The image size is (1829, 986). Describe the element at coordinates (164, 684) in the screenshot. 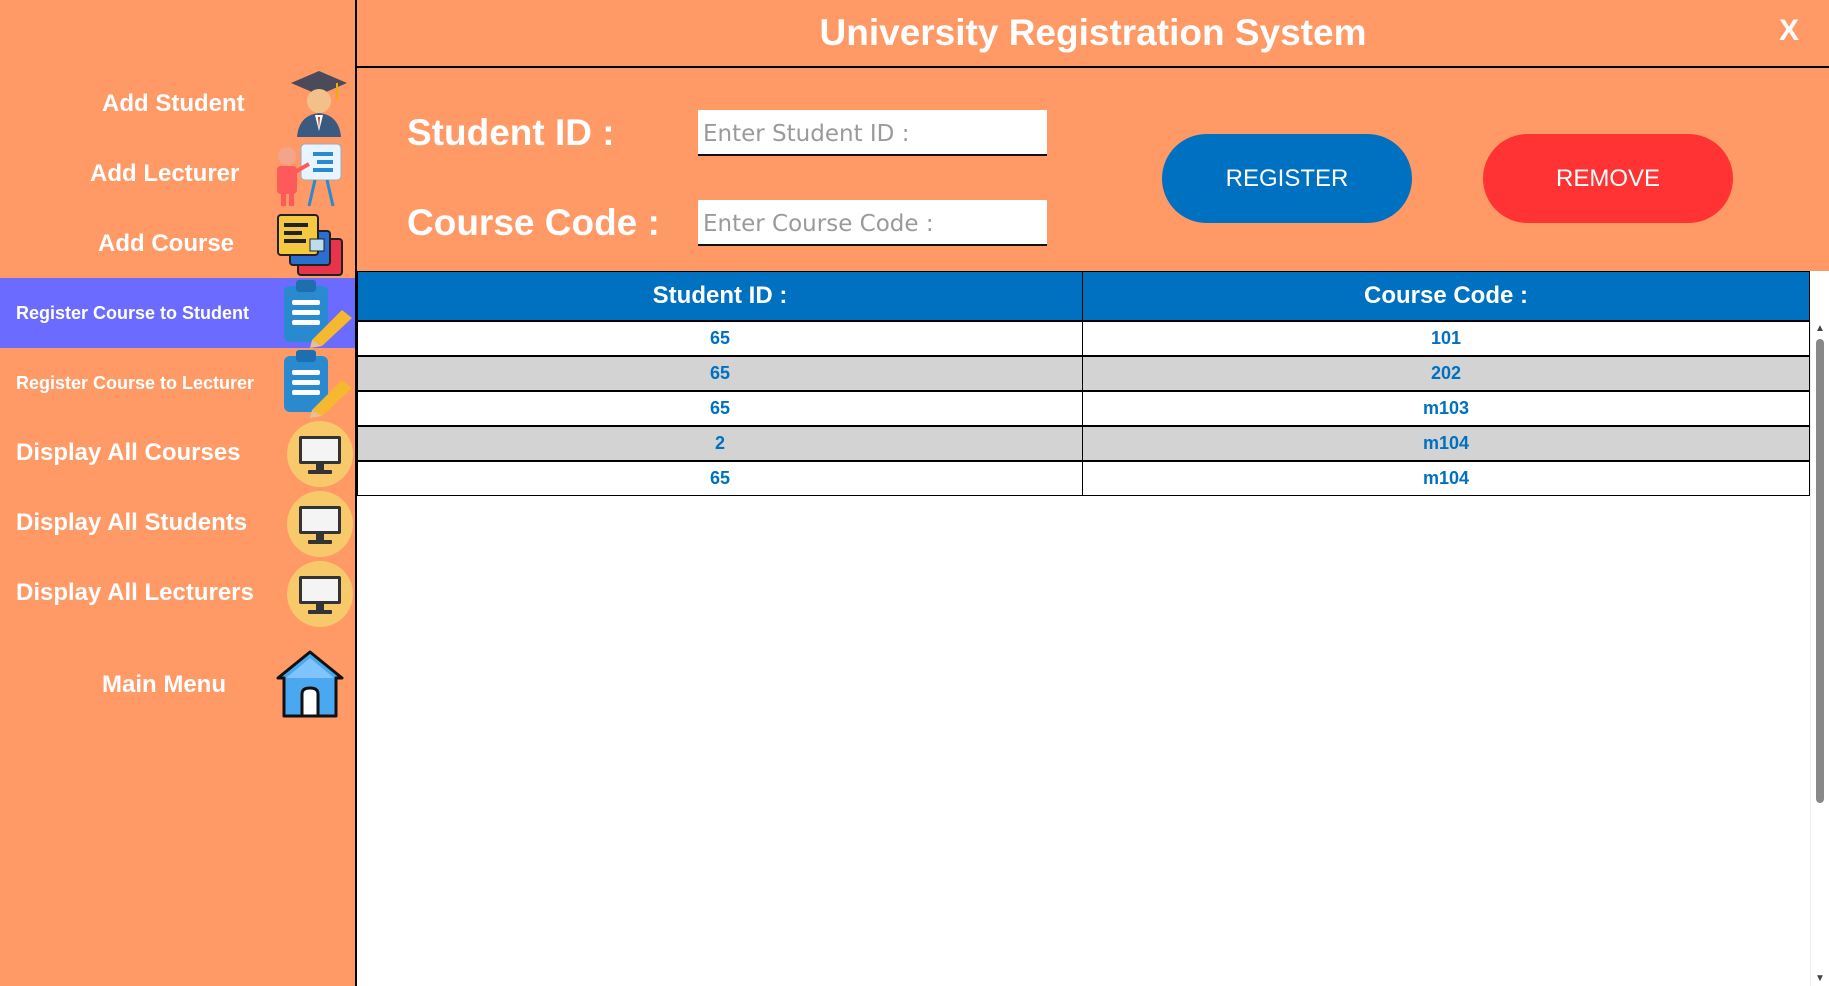

I see `nav-label: Main Menu` at that location.